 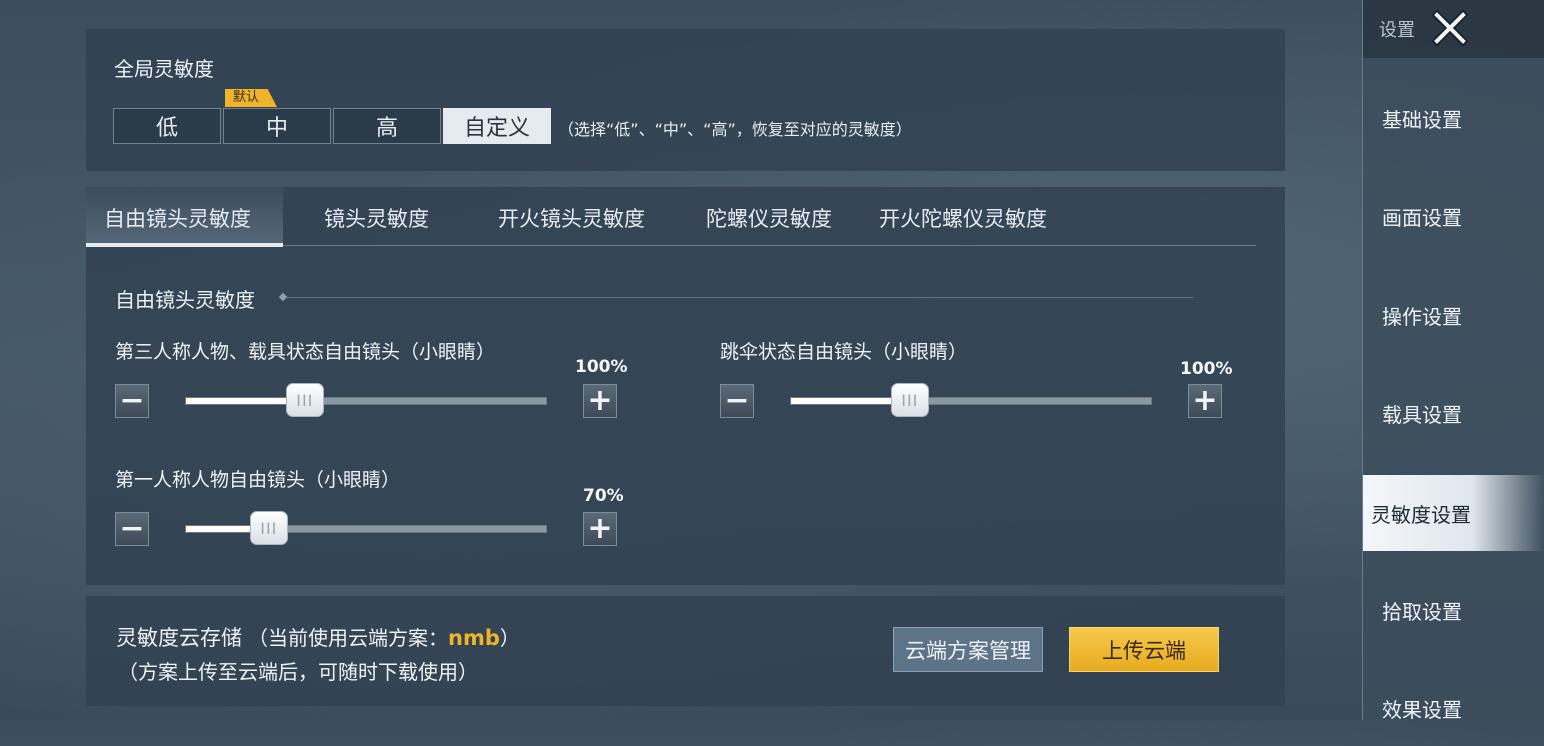 What do you see at coordinates (132, 401) in the screenshot?
I see `decrease-third-person-button: −` at bounding box center [132, 401].